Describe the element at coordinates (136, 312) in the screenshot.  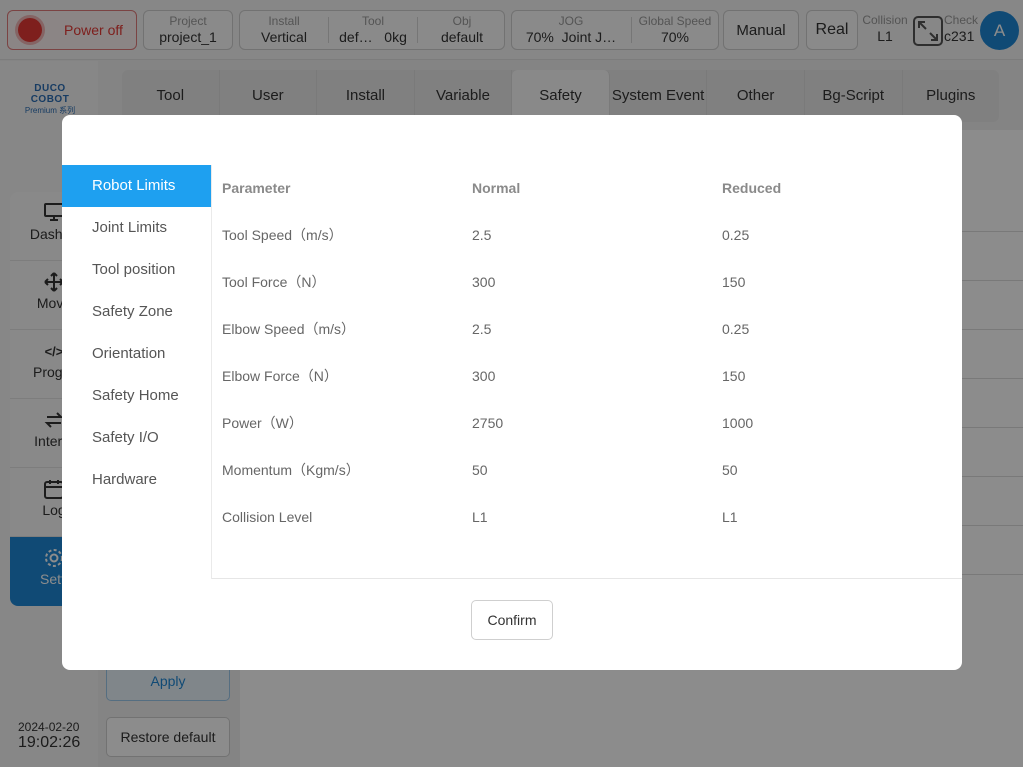
I see `menu-item-safety-zone: Safety Zone` at that location.